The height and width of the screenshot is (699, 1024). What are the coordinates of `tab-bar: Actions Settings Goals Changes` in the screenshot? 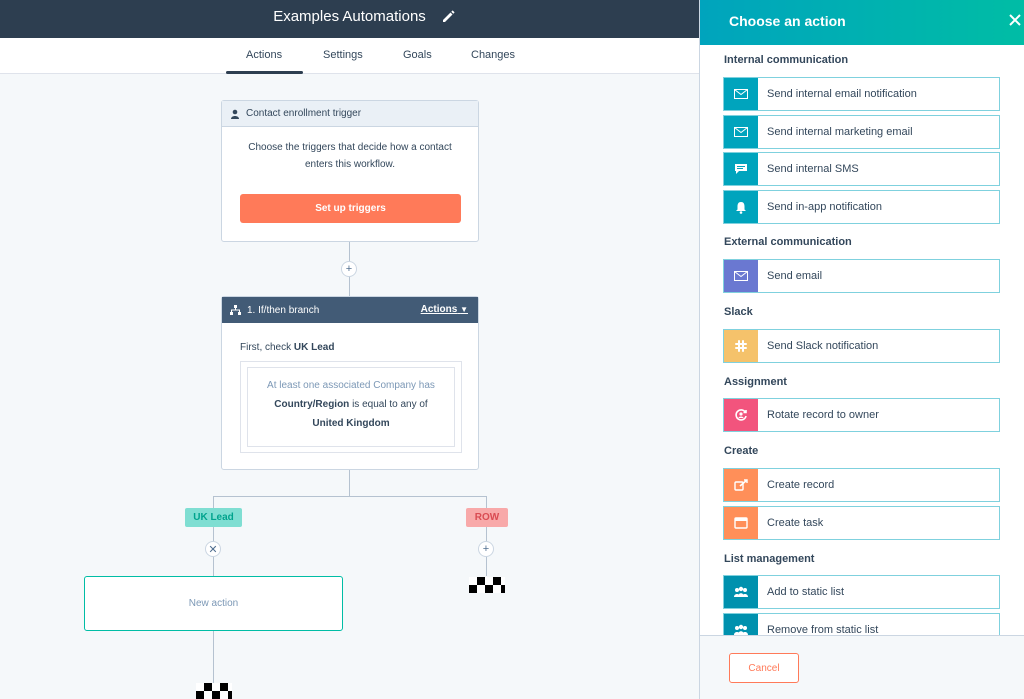 It's located at (349, 56).